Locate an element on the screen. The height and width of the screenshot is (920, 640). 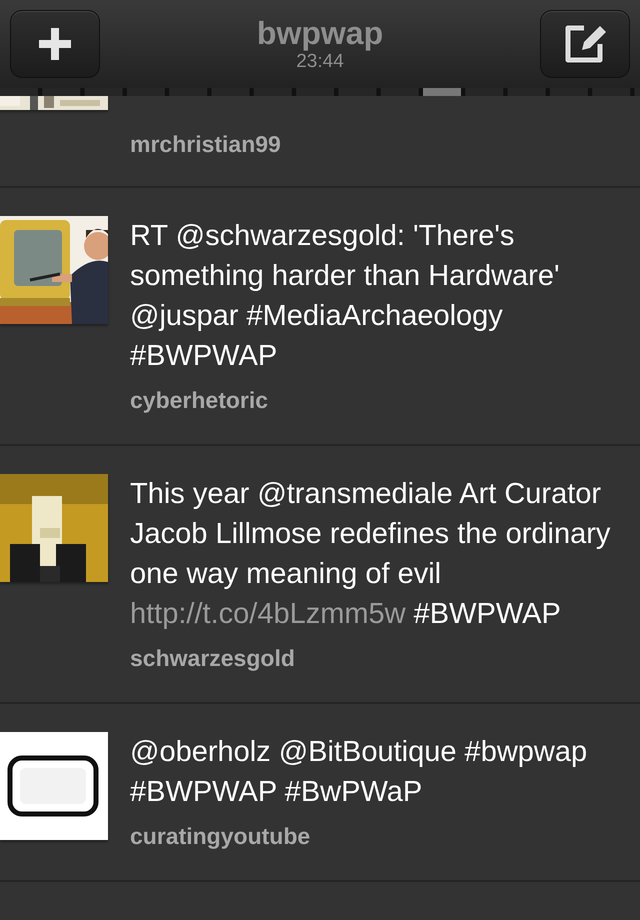
tweet-author: cyberhetoric is located at coordinates (200, 400).